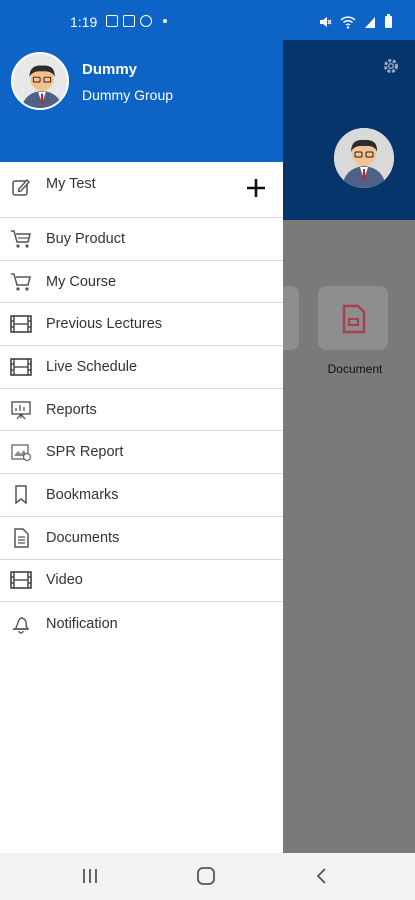 The height and width of the screenshot is (900, 415). Describe the element at coordinates (104, 324) in the screenshot. I see `menu-item-label: Previous Lectures` at that location.